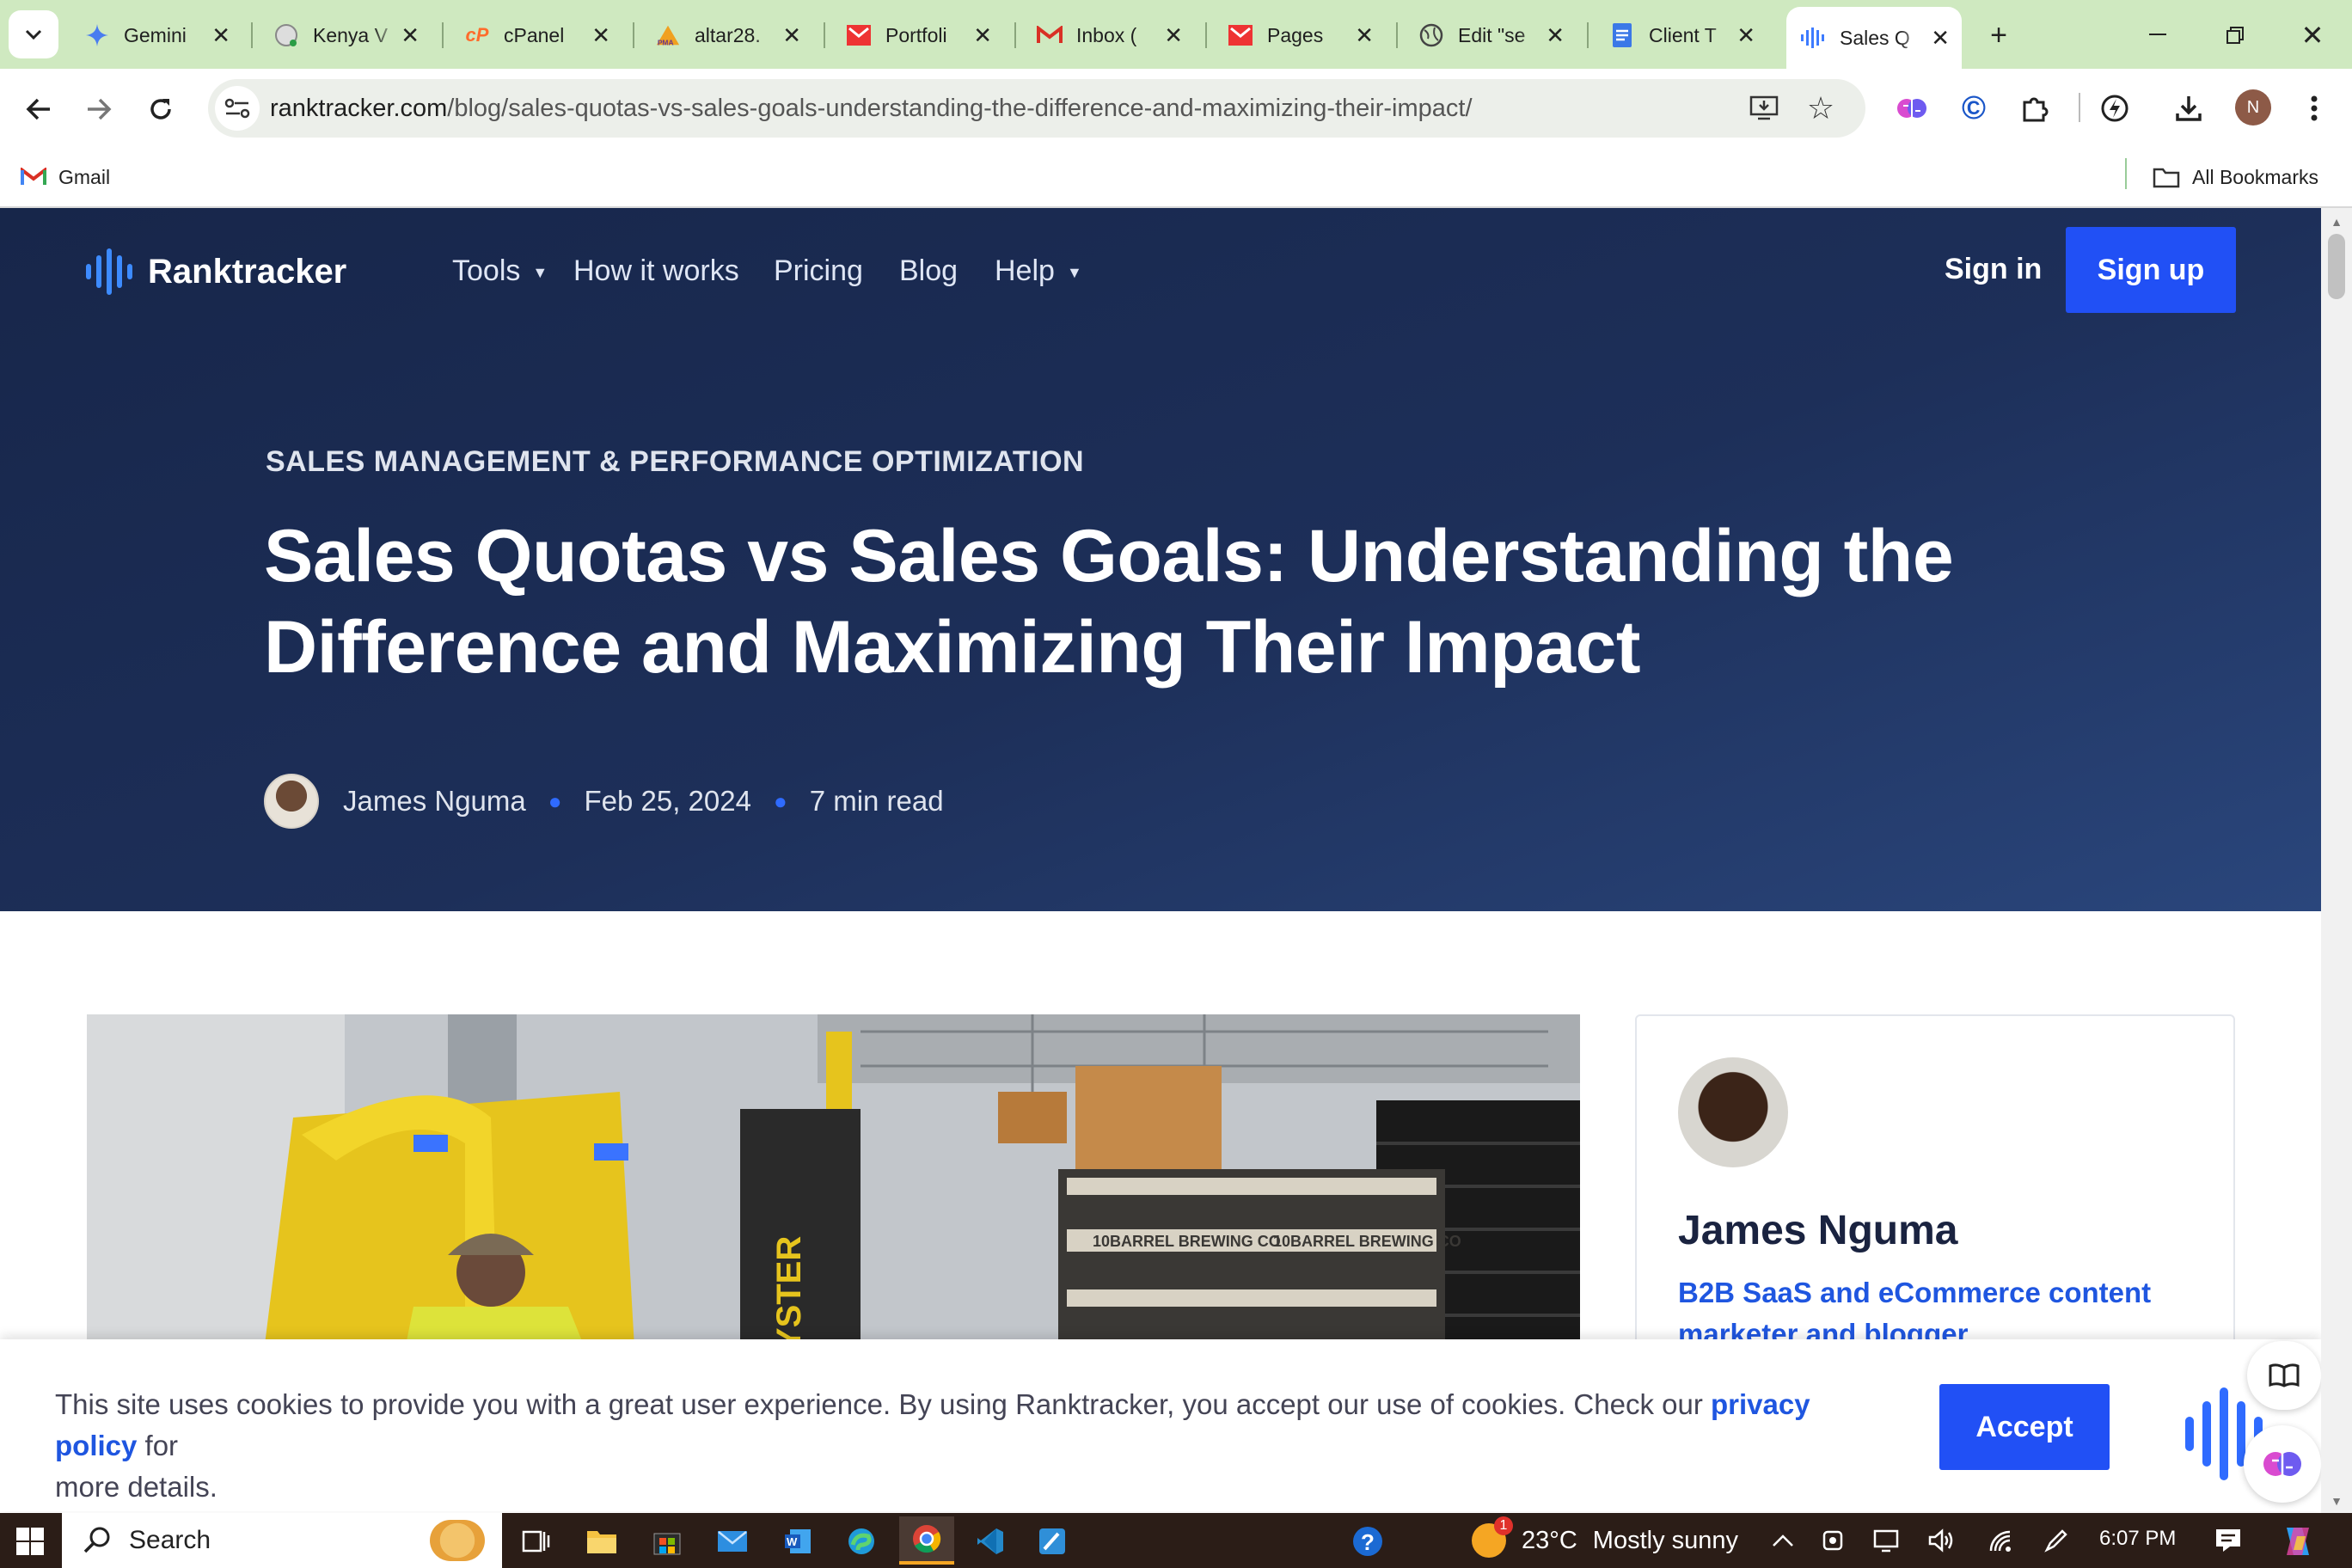 The image size is (2352, 1568). Describe the element at coordinates (97, 35) in the screenshot. I see `gemini-icon` at that location.